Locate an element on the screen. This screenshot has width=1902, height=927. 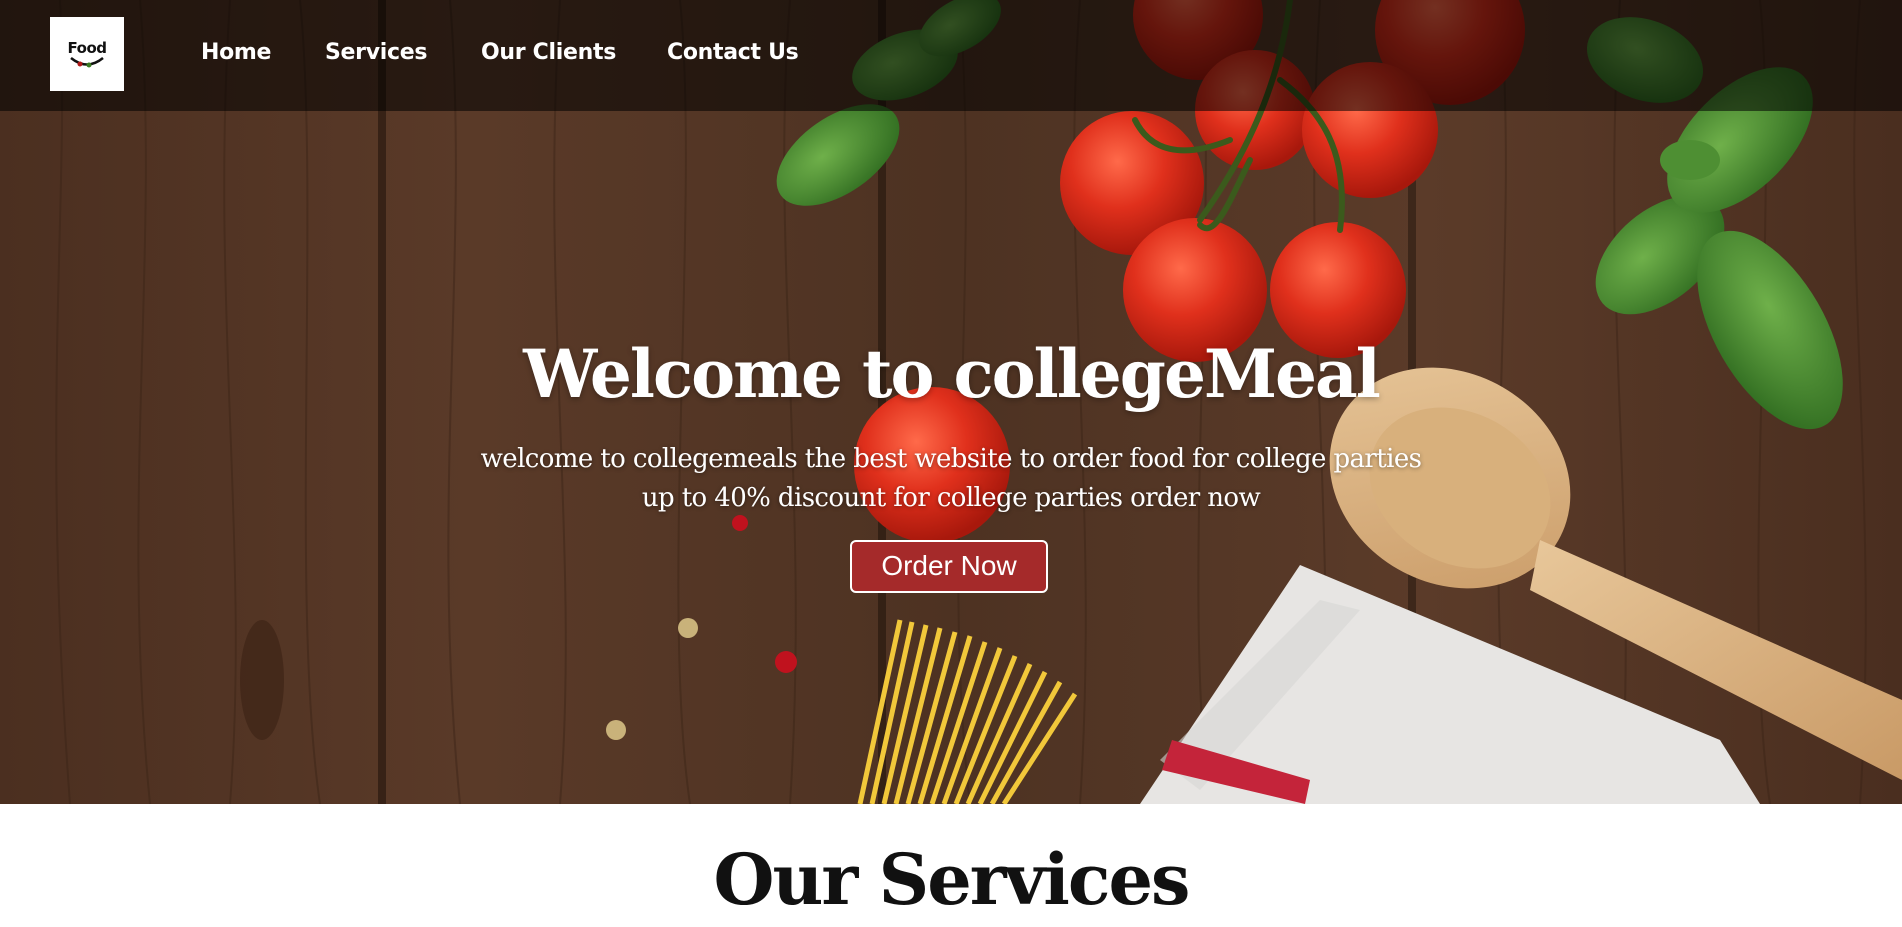
nav-services-link: Services is located at coordinates (376, 52).